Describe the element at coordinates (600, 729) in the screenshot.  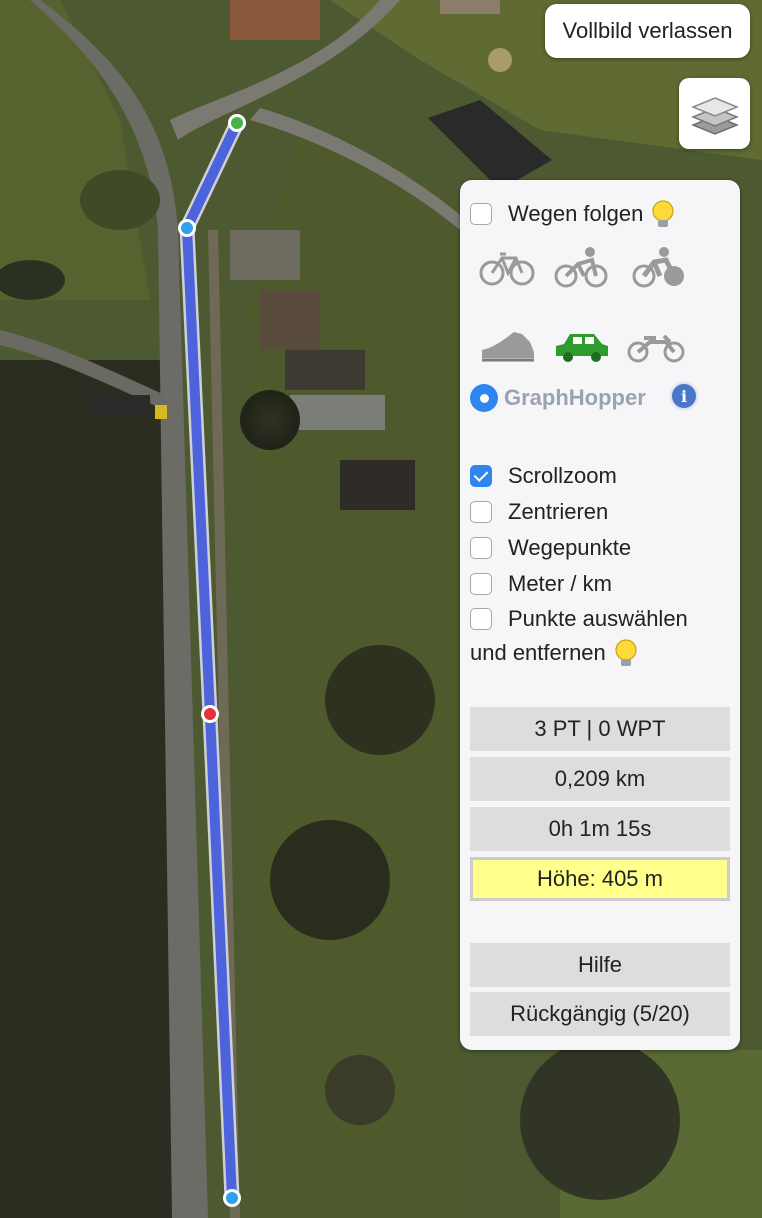
I see `points-count: 3 PT | 0 WPT` at that location.